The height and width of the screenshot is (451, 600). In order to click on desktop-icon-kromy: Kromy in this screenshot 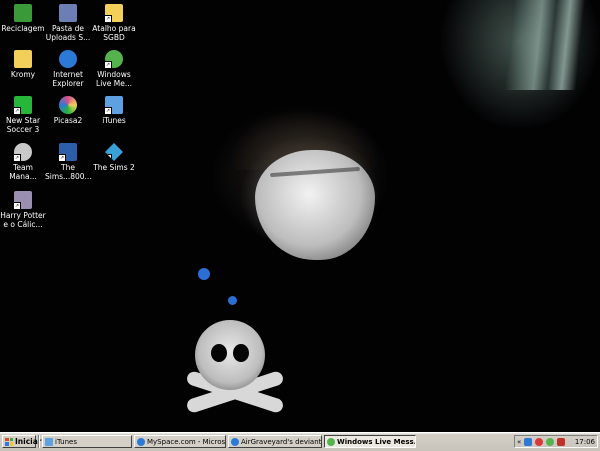, I will do `click(23, 64)`.